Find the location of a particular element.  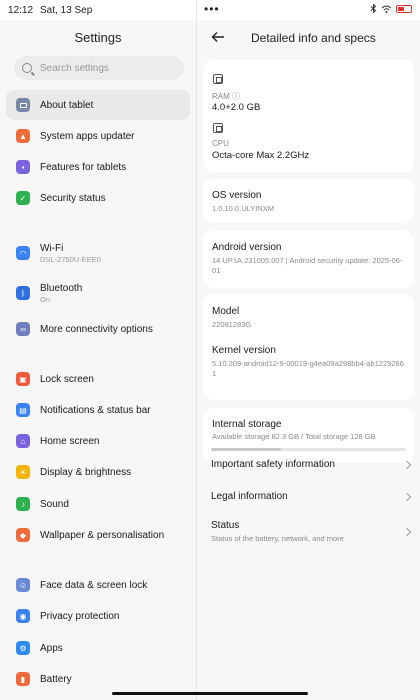

grid-icon: ▪ is located at coordinates (23, 167).